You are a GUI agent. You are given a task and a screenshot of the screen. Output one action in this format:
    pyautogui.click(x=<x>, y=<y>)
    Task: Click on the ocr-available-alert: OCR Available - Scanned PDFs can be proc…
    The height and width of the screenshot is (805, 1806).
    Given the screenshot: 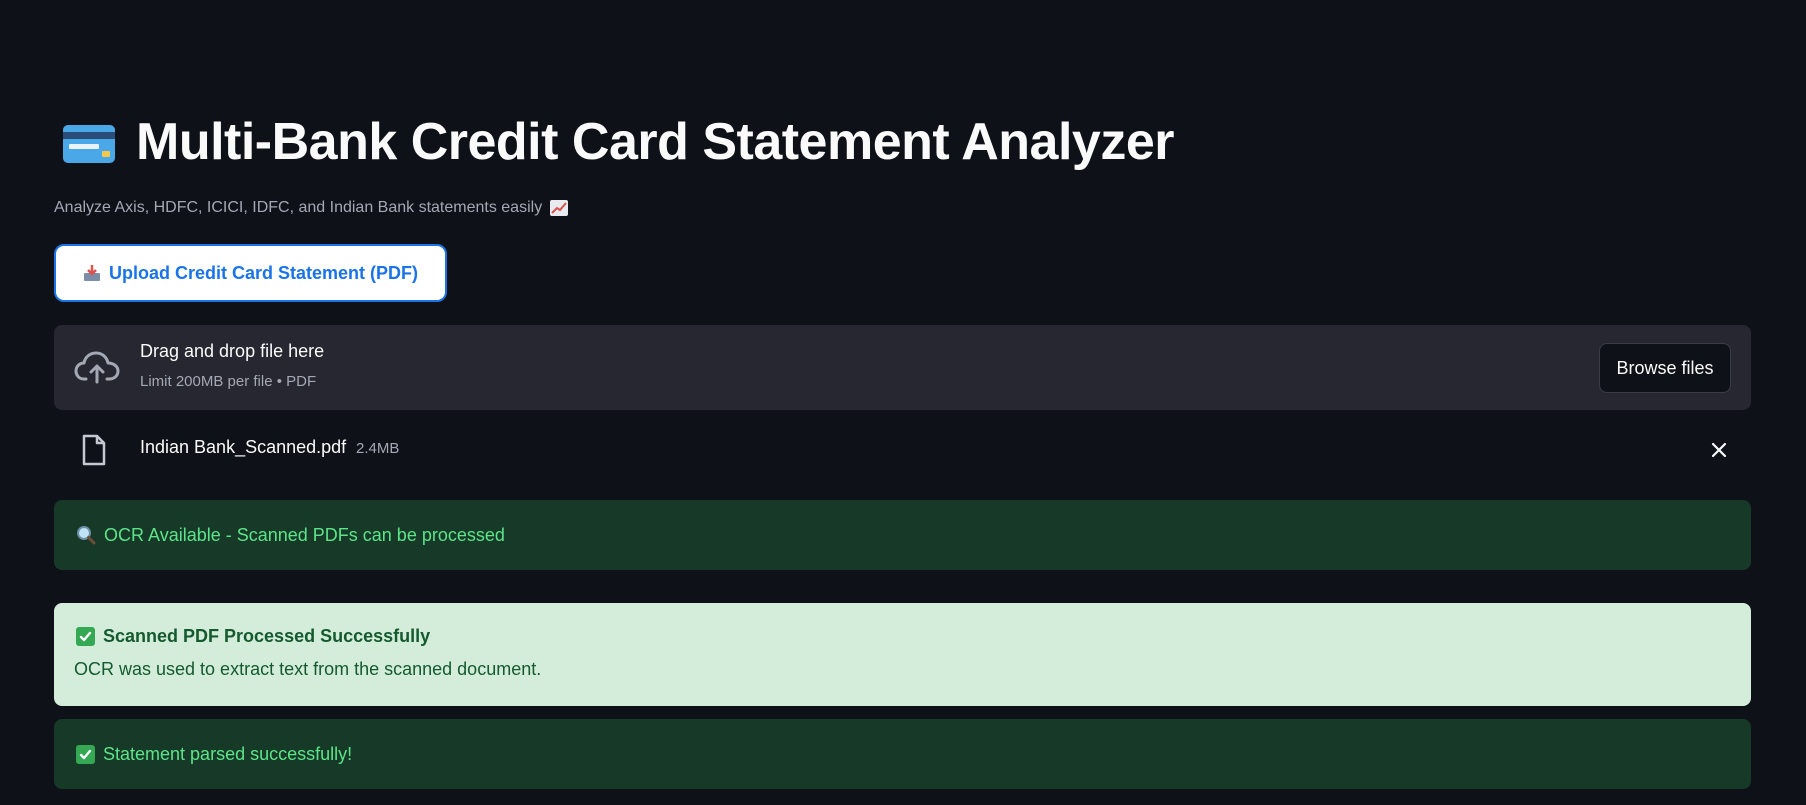 What is the action you would take?
    pyautogui.click(x=902, y=535)
    